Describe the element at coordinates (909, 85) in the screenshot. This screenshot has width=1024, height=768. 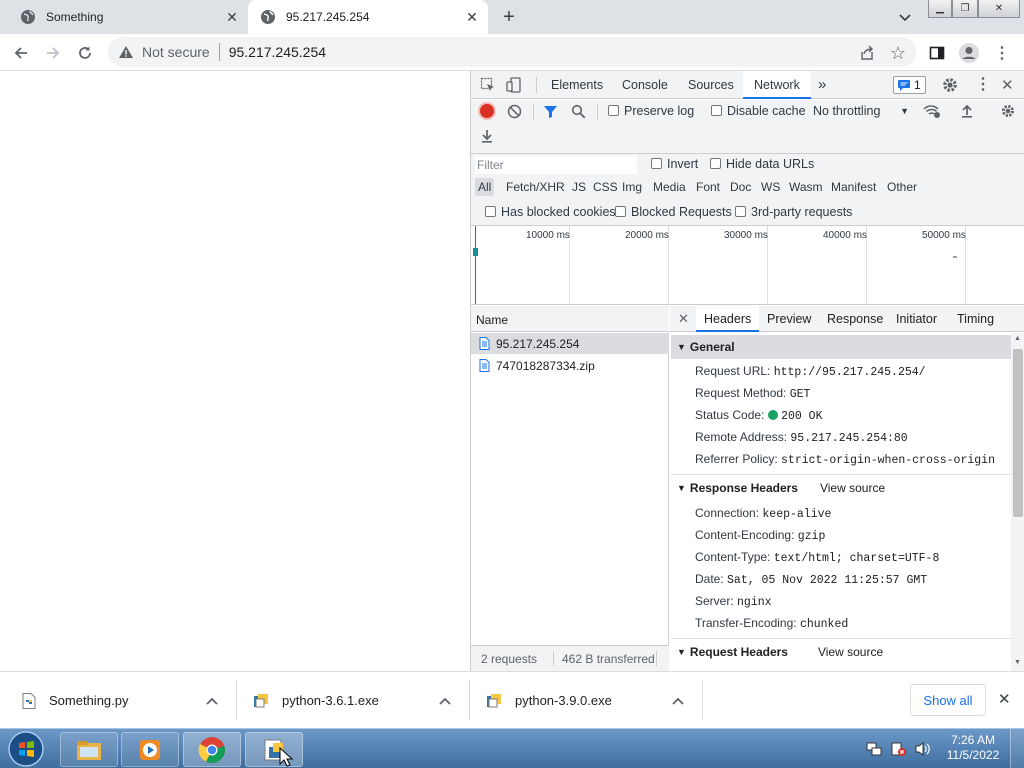
I see `issues-badge: 1` at that location.